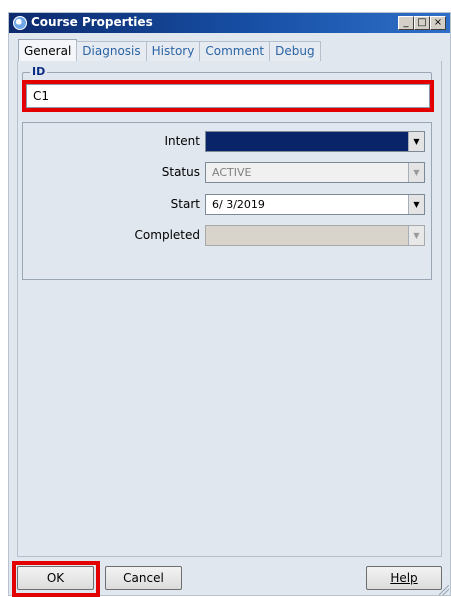 The image size is (451, 597). I want to click on intent-row: Intent ▼, so click(227, 142).